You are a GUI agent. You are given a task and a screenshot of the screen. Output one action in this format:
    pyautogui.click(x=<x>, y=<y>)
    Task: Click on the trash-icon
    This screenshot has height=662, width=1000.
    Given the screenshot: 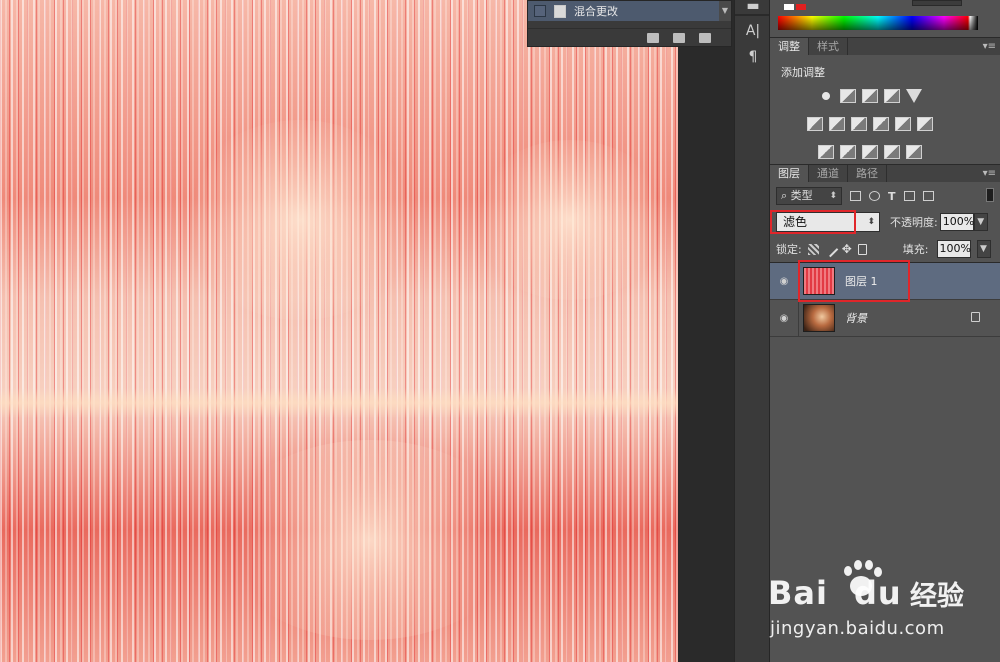 What is the action you would take?
    pyautogui.click(x=705, y=37)
    